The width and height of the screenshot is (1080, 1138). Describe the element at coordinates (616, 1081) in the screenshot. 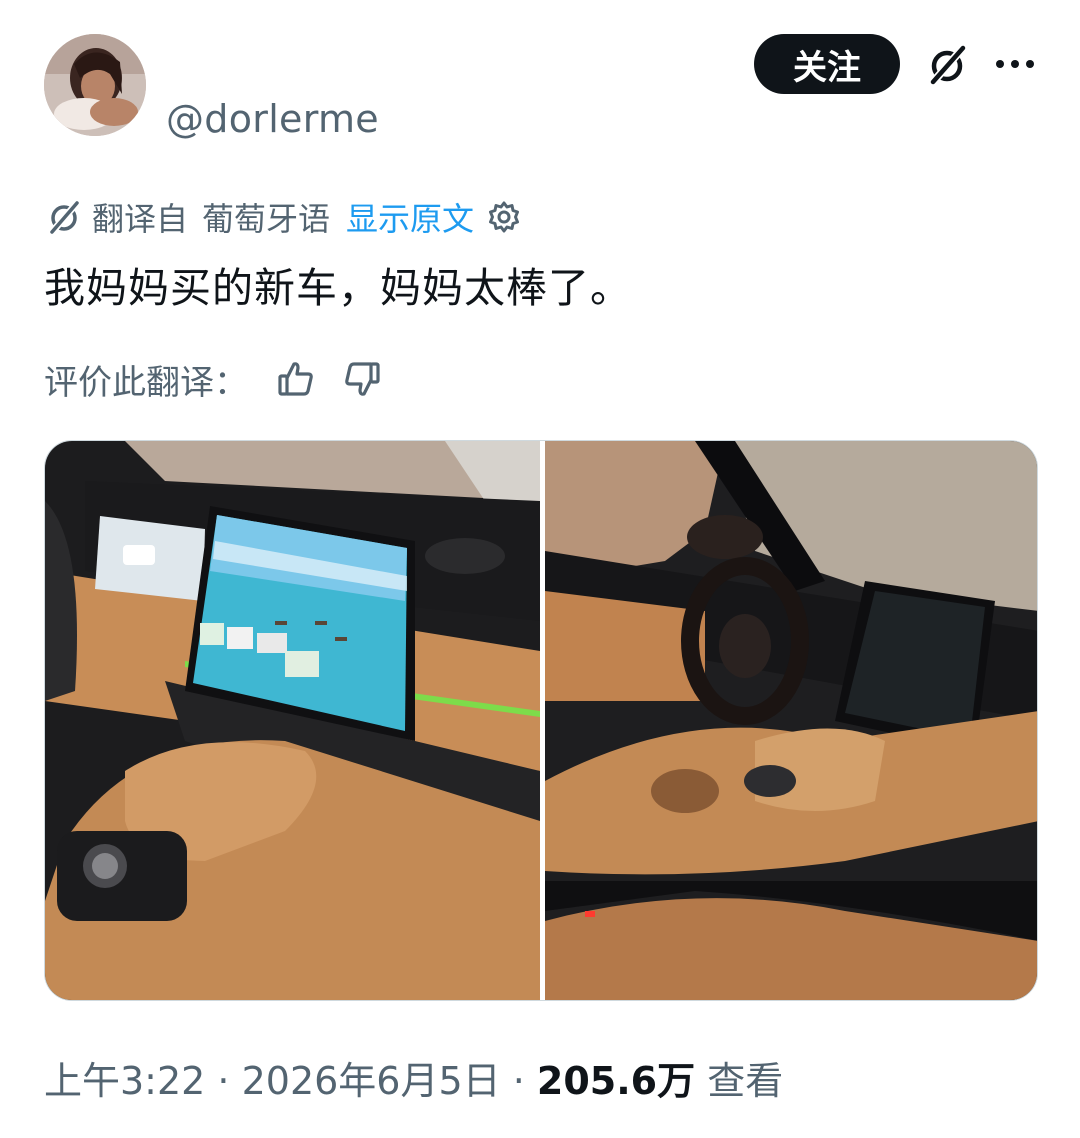

I see `views-count: 205.6万` at that location.